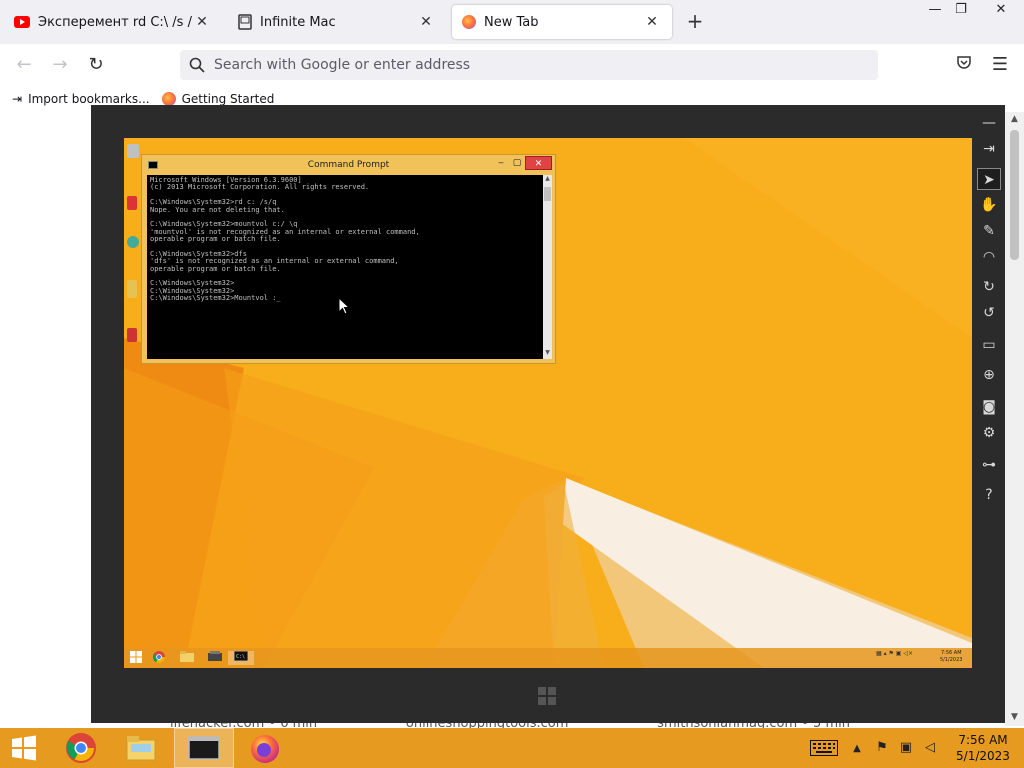  I want to click on window-close-button: ✕, so click(1001, 11).